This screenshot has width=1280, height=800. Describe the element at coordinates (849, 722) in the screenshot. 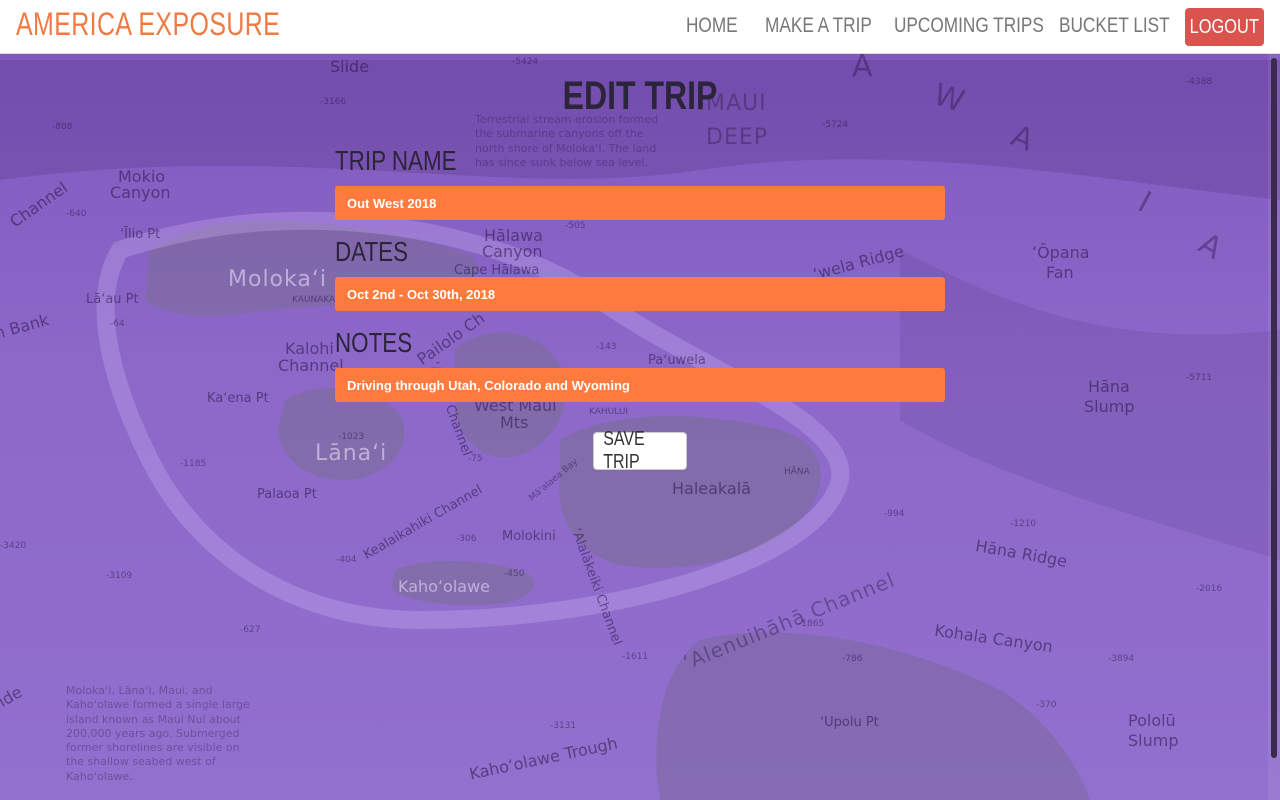

I see `map-label: ʻUpolu Pt` at that location.